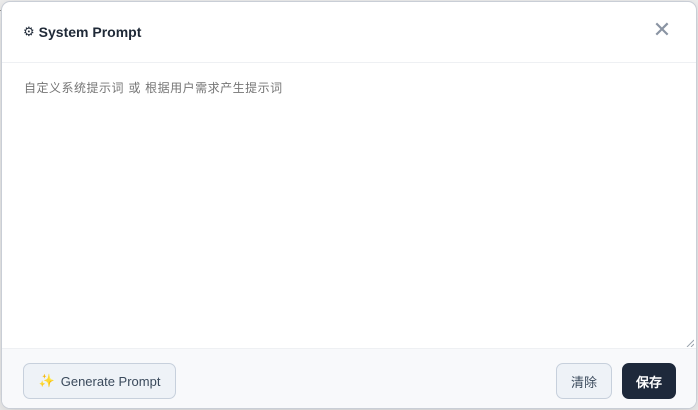 This screenshot has width=698, height=410. I want to click on generate-prompt-button: ✨ Generate Prompt, so click(99, 381).